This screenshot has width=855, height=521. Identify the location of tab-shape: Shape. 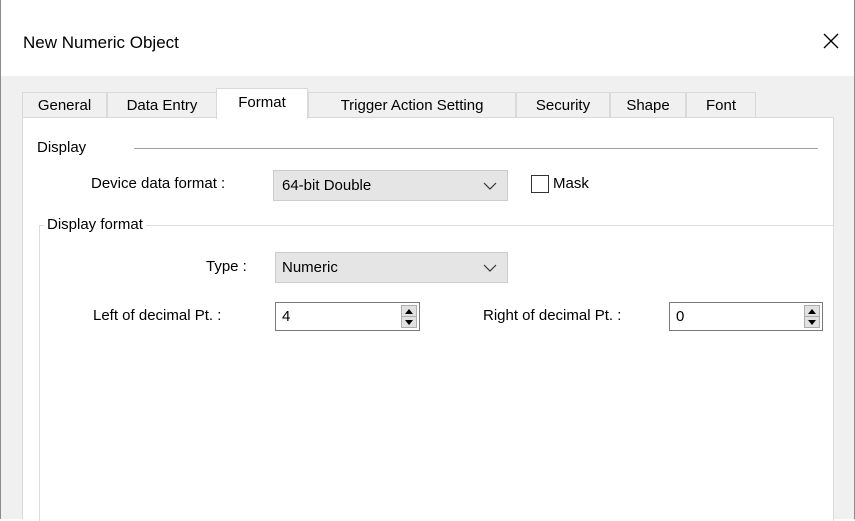
(648, 105).